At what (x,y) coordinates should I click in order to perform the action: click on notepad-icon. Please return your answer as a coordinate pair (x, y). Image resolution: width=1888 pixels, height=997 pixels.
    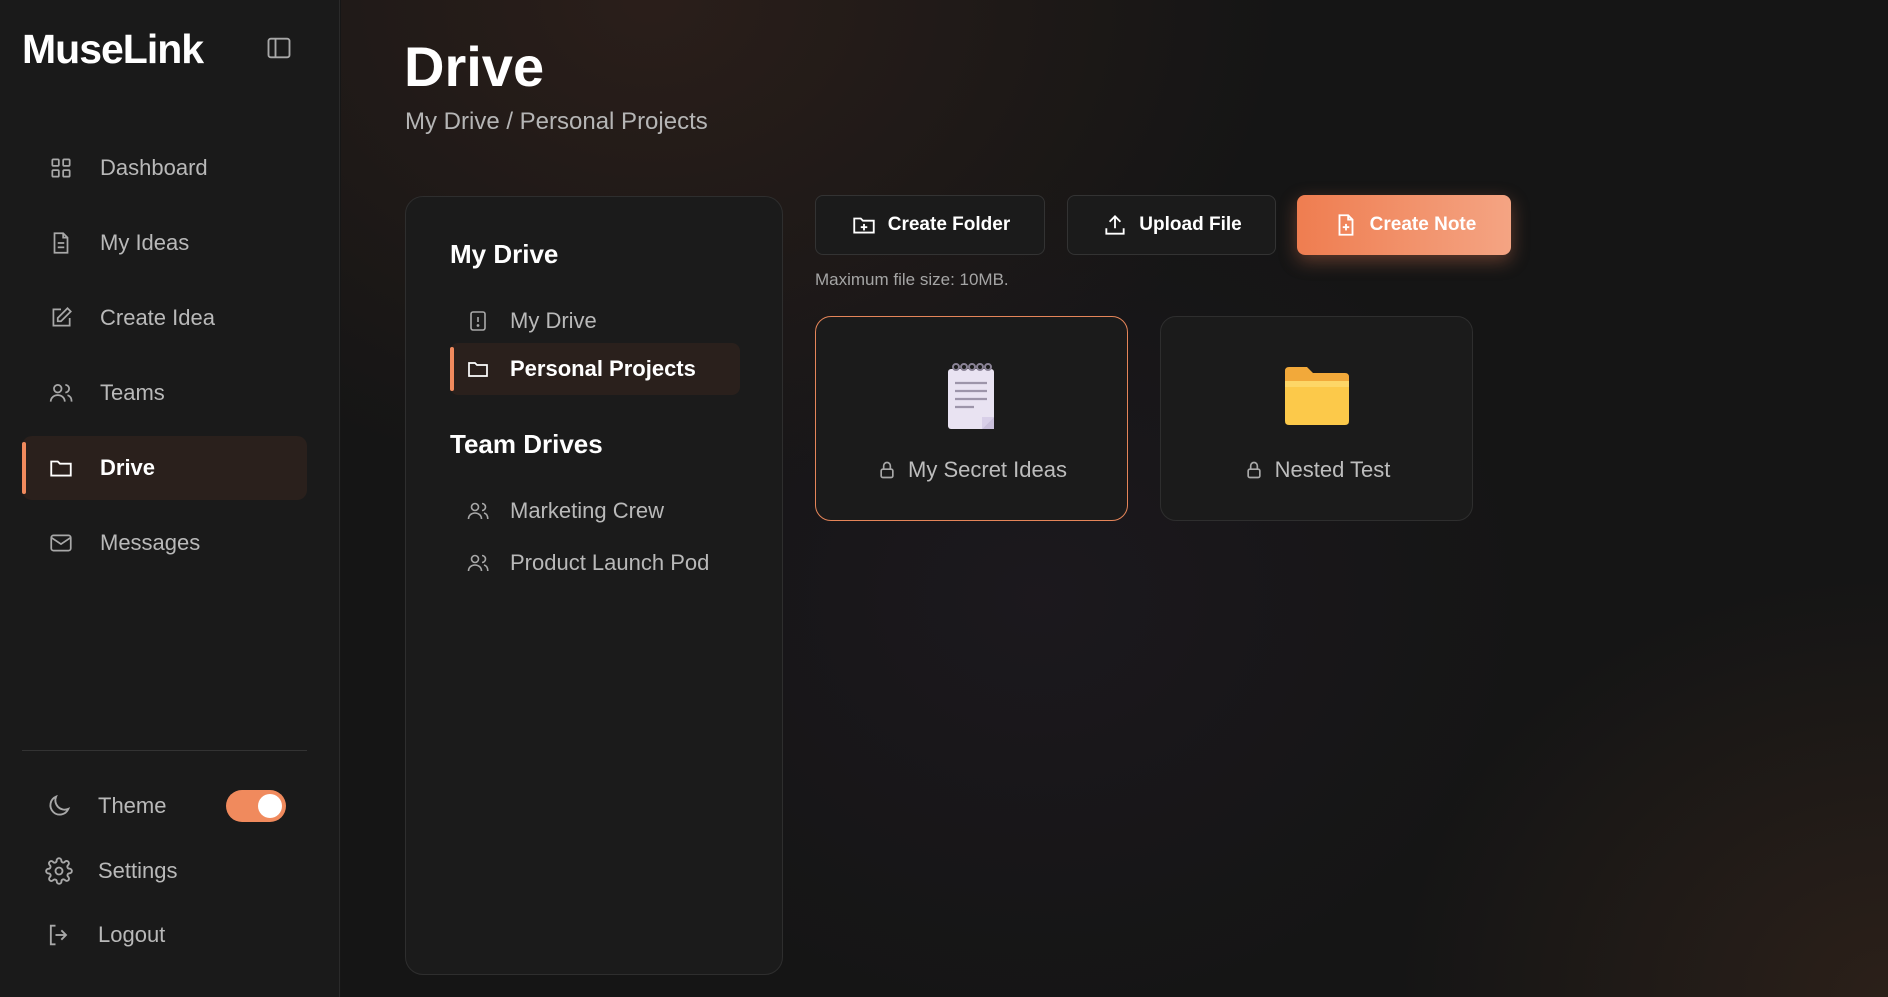
    Looking at the image, I should click on (972, 396).